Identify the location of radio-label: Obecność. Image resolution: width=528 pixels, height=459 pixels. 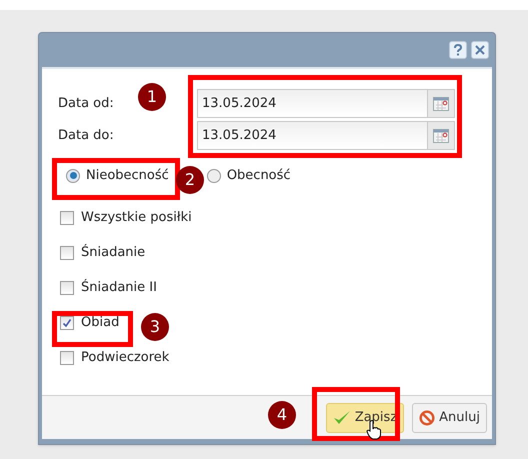
(258, 176).